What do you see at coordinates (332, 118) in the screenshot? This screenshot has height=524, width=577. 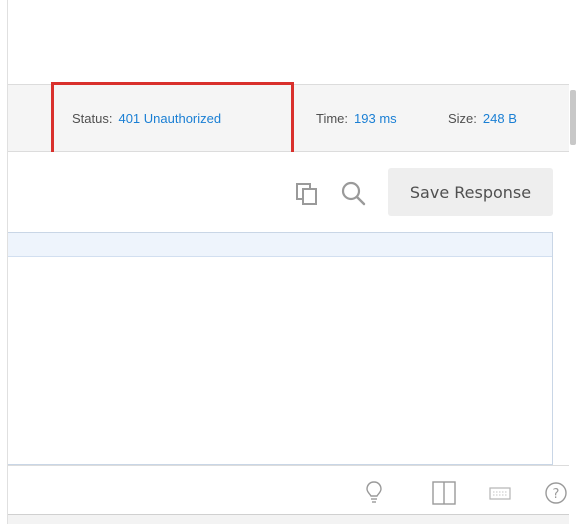 I see `time-label: Time:` at bounding box center [332, 118].